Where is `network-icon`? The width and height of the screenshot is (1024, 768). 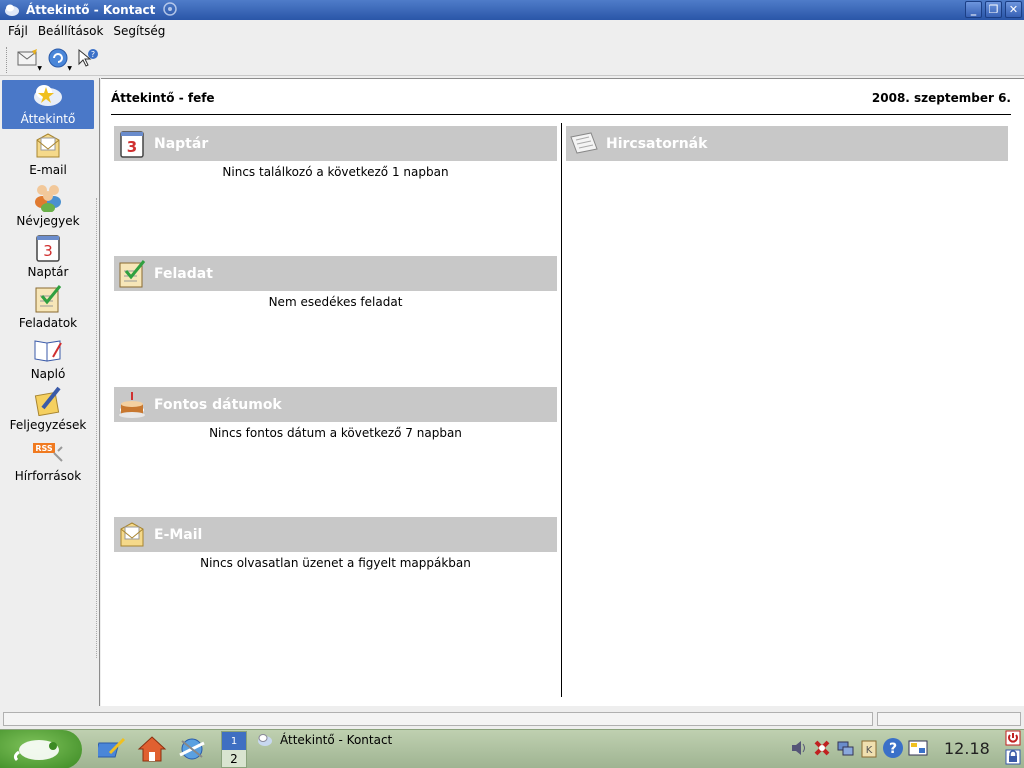
network-icon is located at coordinates (845, 749).